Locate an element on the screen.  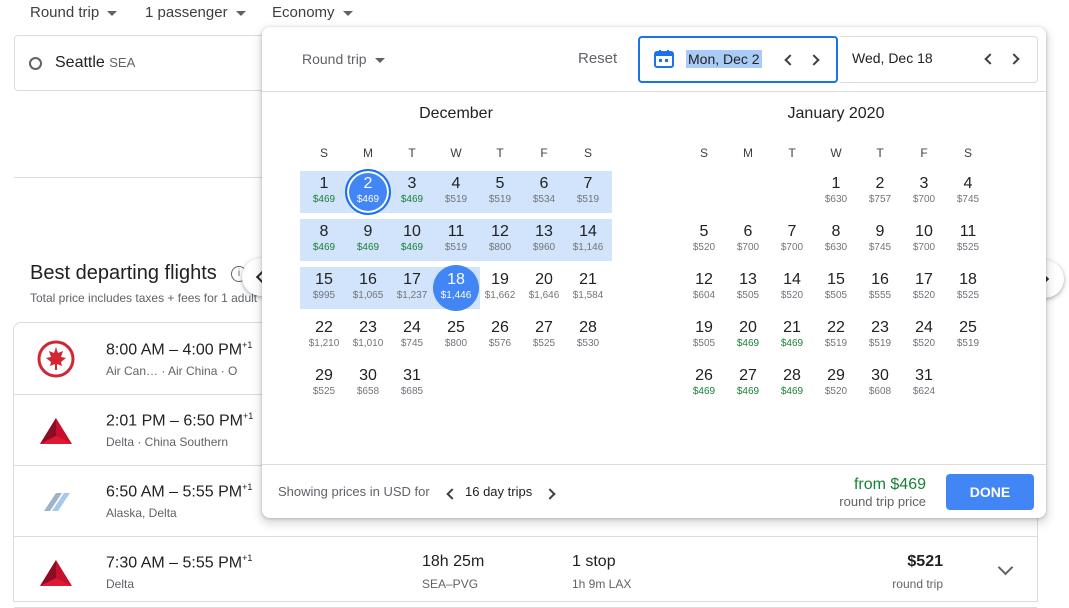
calendar-day: 31 $624 is located at coordinates (924, 383).